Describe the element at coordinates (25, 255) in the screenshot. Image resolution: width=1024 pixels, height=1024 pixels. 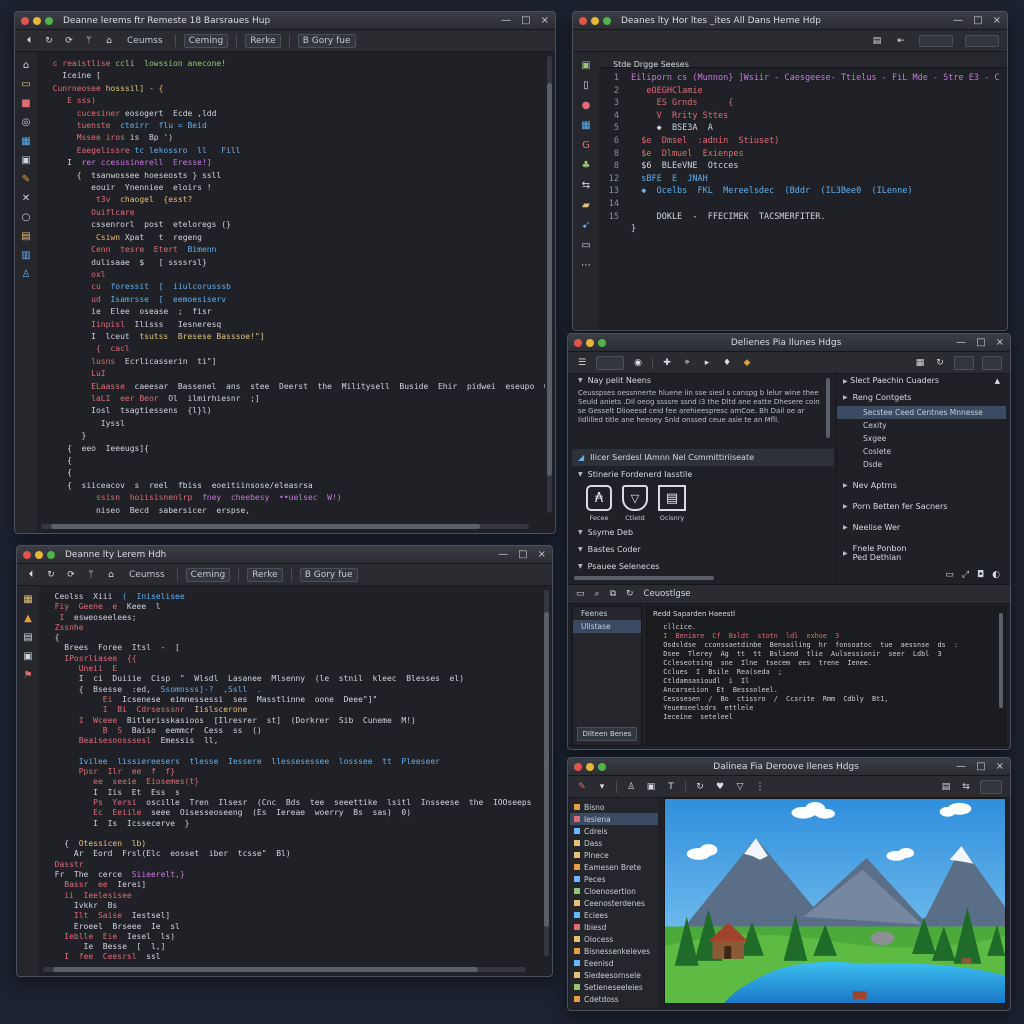
I see `chart-icon: ▥` at that location.